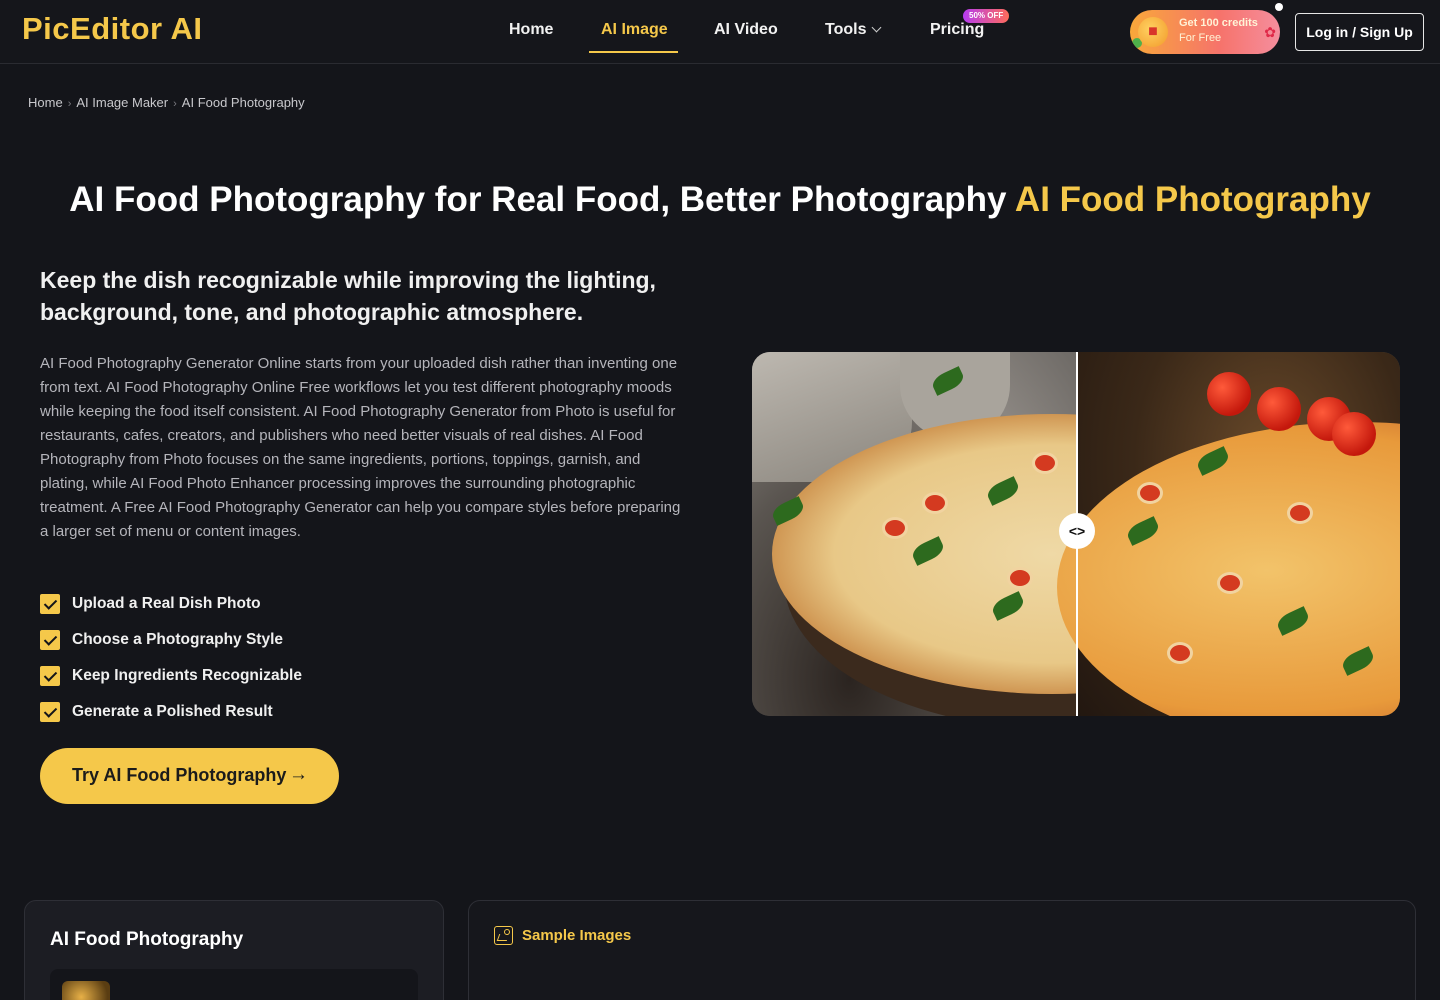  I want to click on breadcrumb-current: AI Food Photography, so click(243, 102).